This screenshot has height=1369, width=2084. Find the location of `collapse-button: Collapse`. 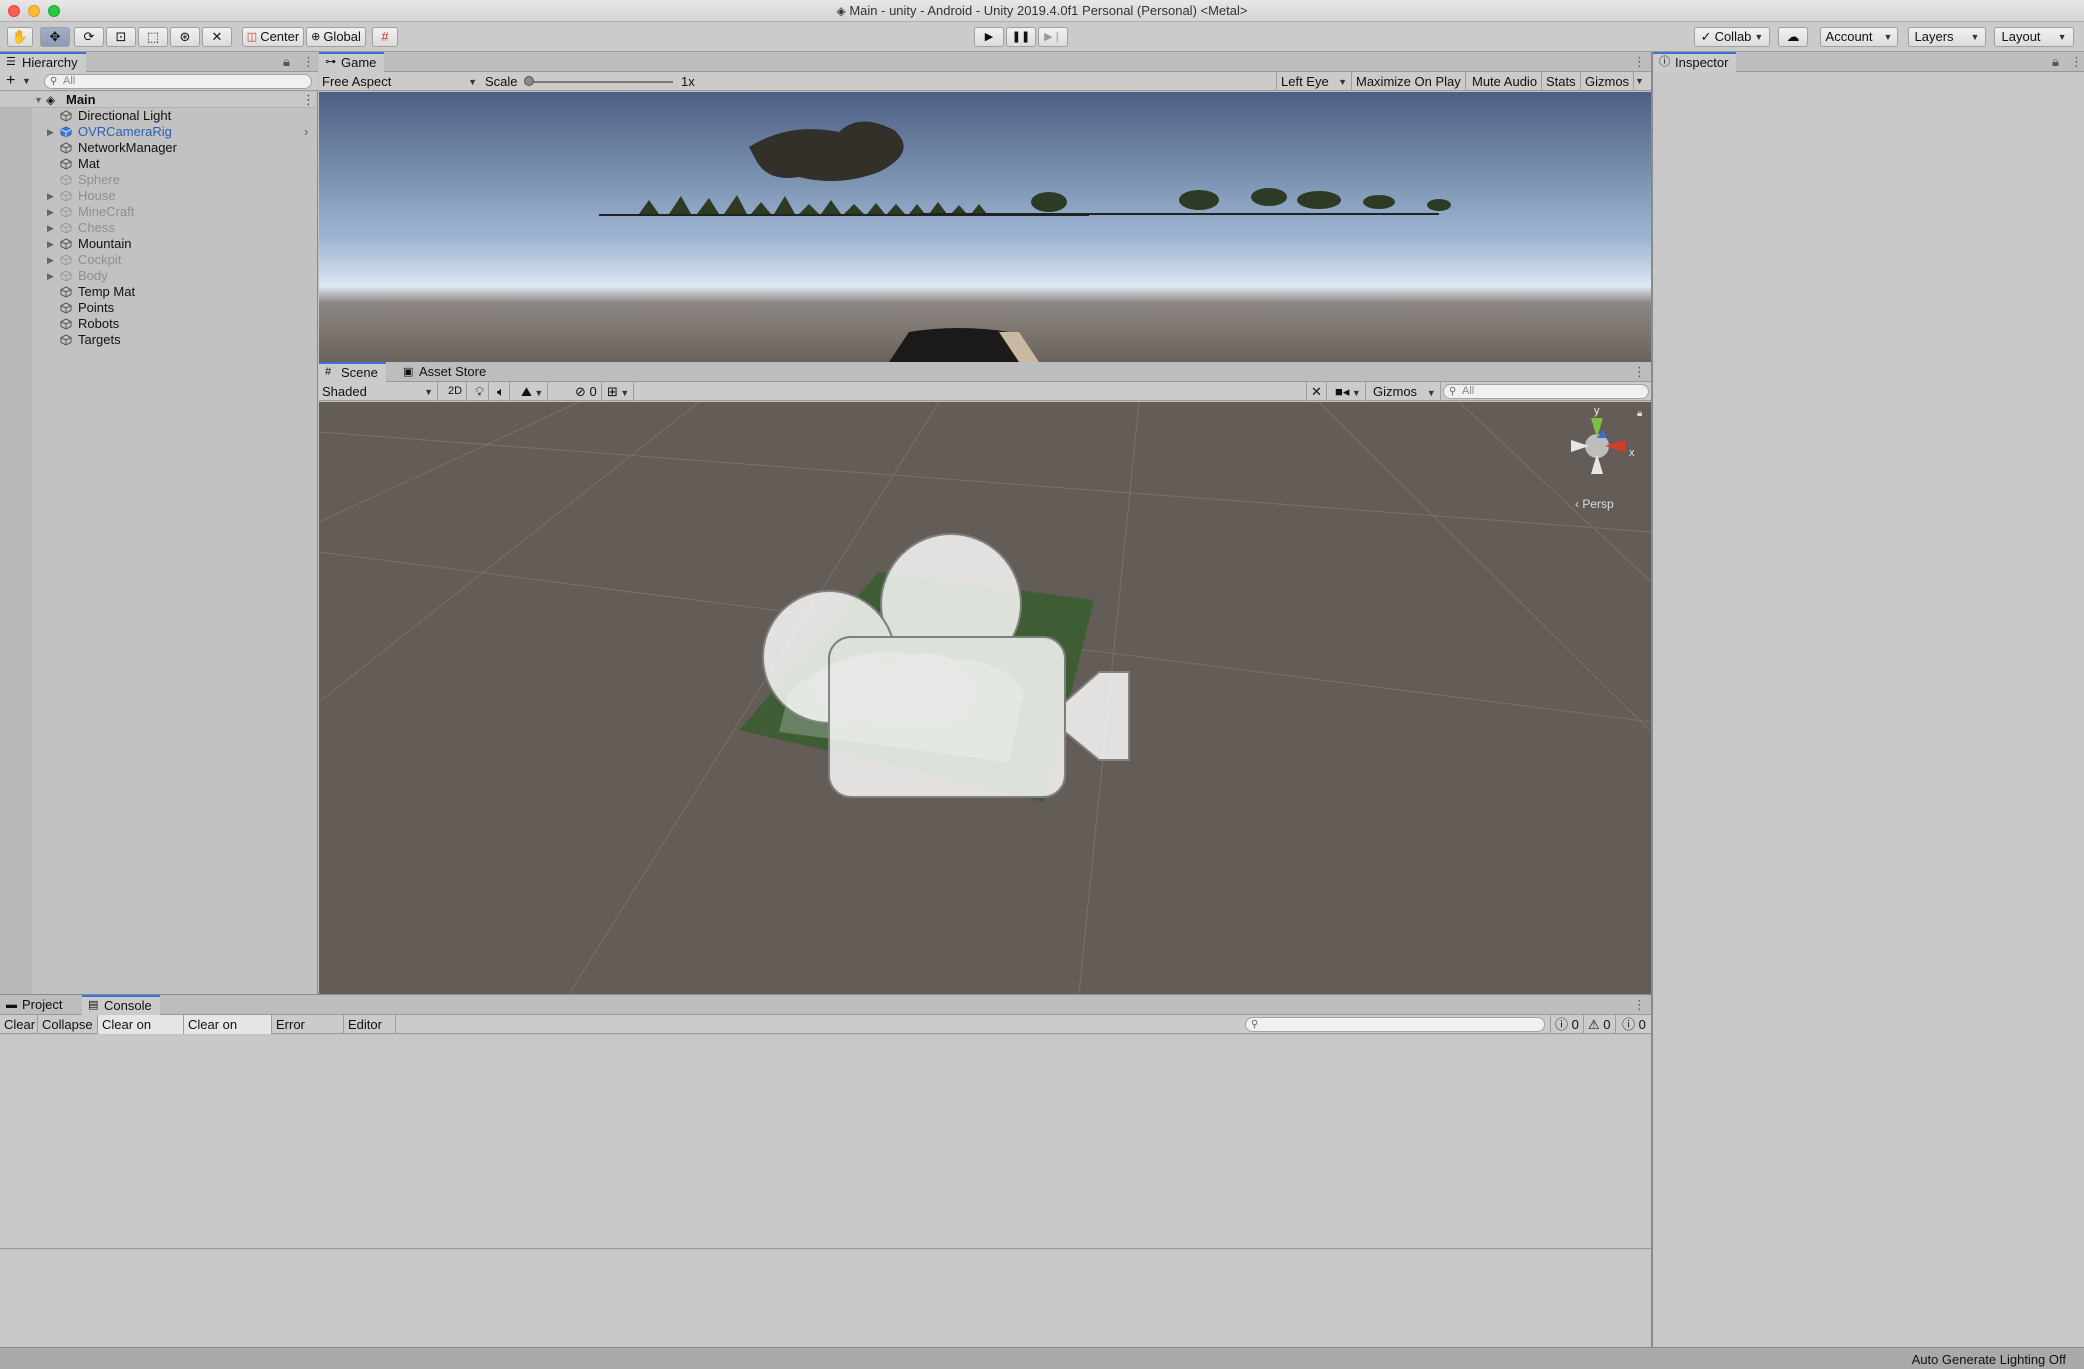

collapse-button: Collapse is located at coordinates (68, 1024).